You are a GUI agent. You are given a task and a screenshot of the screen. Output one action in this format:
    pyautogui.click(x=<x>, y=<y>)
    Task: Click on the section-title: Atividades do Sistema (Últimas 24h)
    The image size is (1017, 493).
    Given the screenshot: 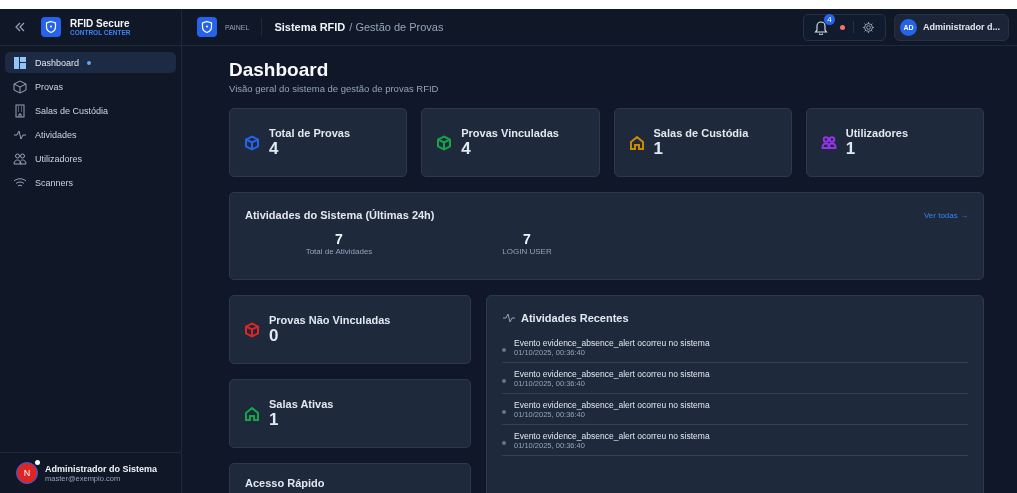 What is the action you would take?
    pyautogui.click(x=340, y=215)
    